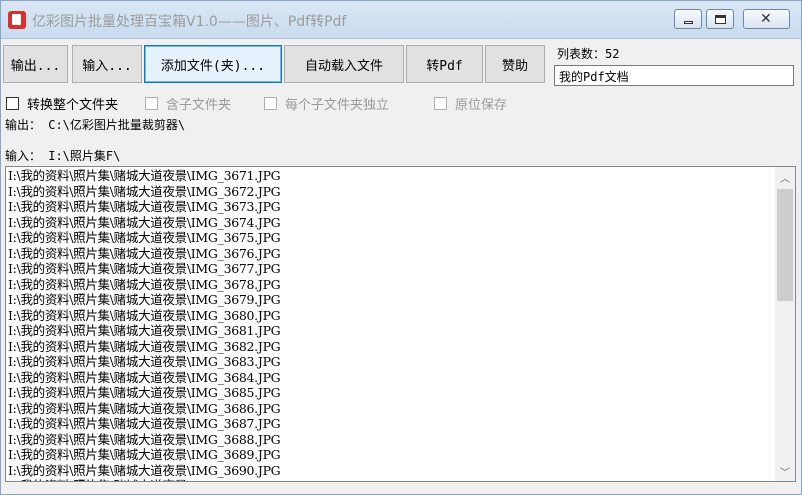  Describe the element at coordinates (390, 316) in the screenshot. I see `list-item: I:\我的资料\照片集\赌城大道夜景\IMG_3680.JPG` at that location.